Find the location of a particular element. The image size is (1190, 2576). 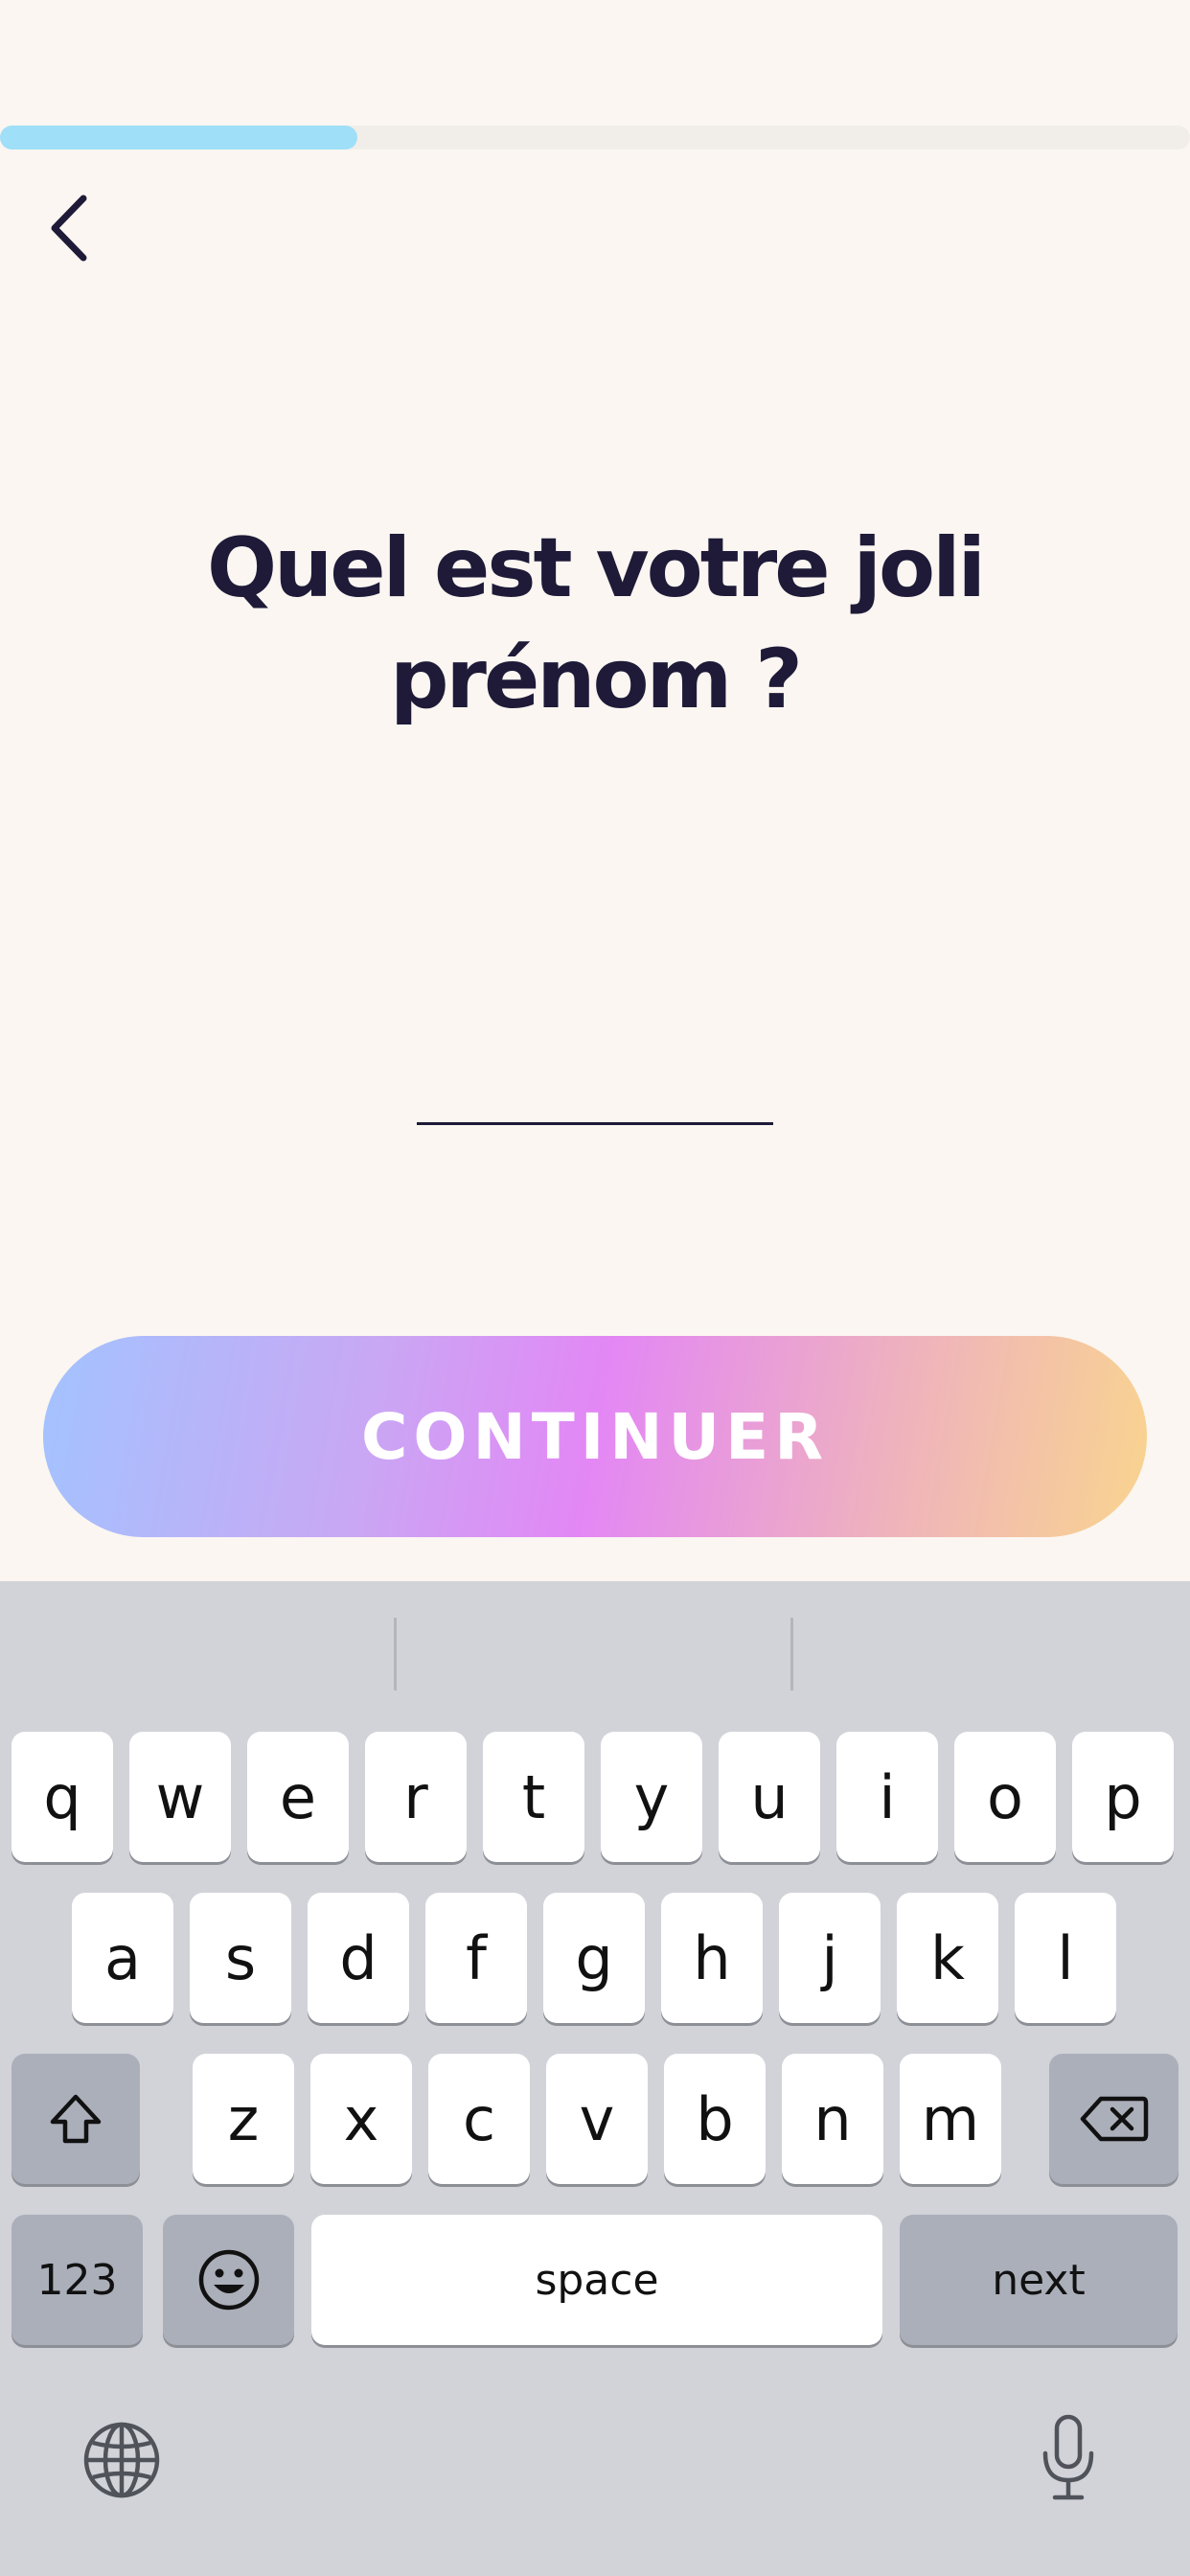

key: s is located at coordinates (241, 1958).